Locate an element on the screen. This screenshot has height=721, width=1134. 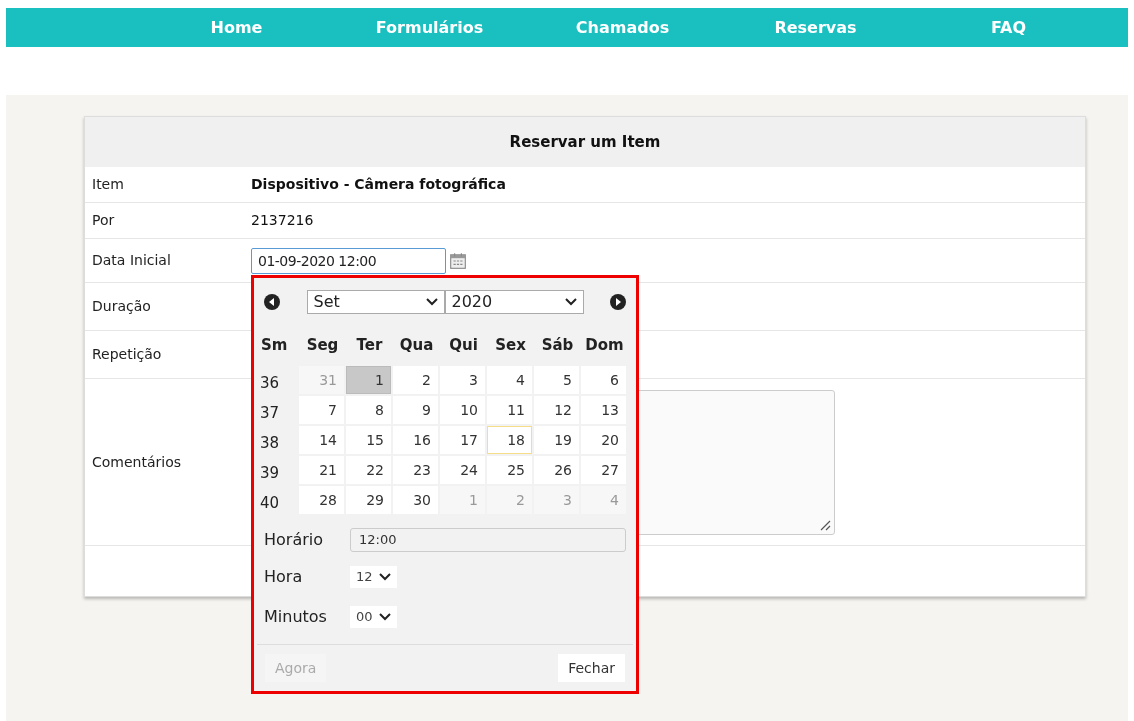
day-cell: 6 is located at coordinates (603, 380).